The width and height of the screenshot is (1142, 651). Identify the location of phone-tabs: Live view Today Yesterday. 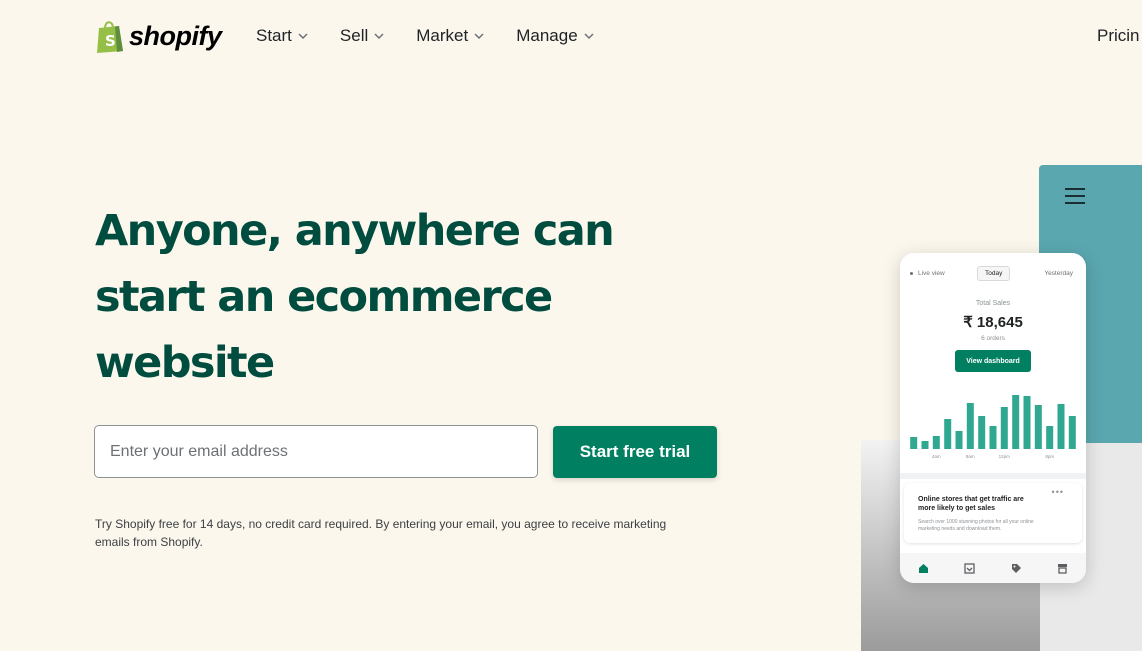
(993, 274).